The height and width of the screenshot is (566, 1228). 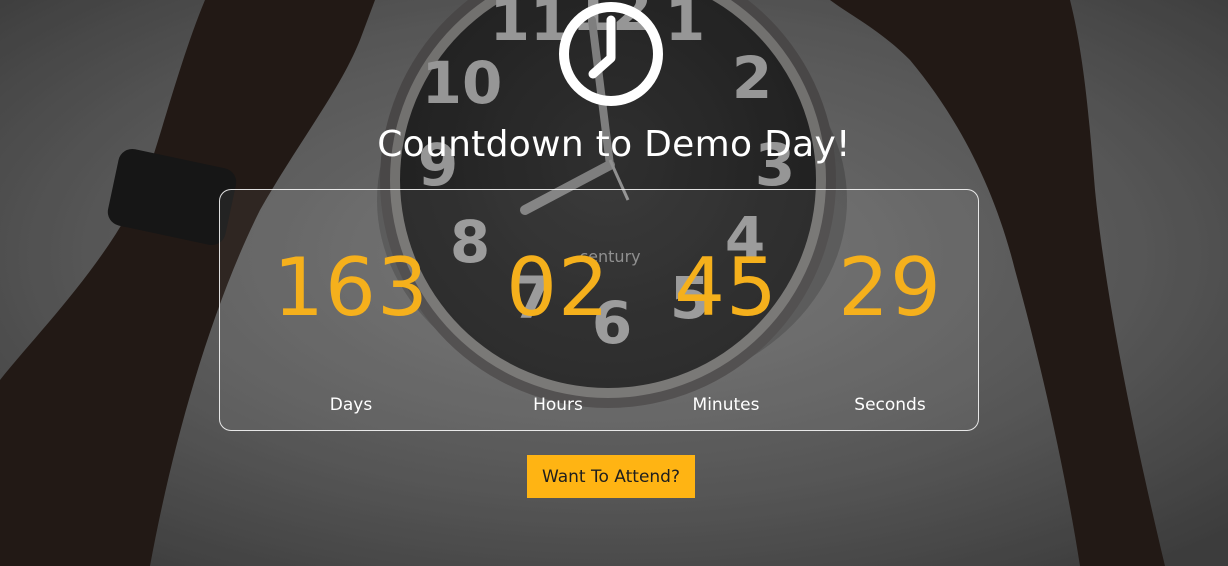 What do you see at coordinates (351, 405) in the screenshot?
I see `days-label: Days` at bounding box center [351, 405].